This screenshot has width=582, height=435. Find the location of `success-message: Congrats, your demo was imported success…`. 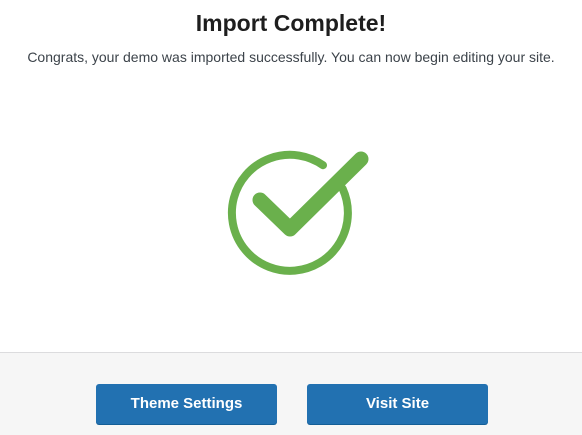

success-message: Congrats, your demo was imported success… is located at coordinates (291, 57).